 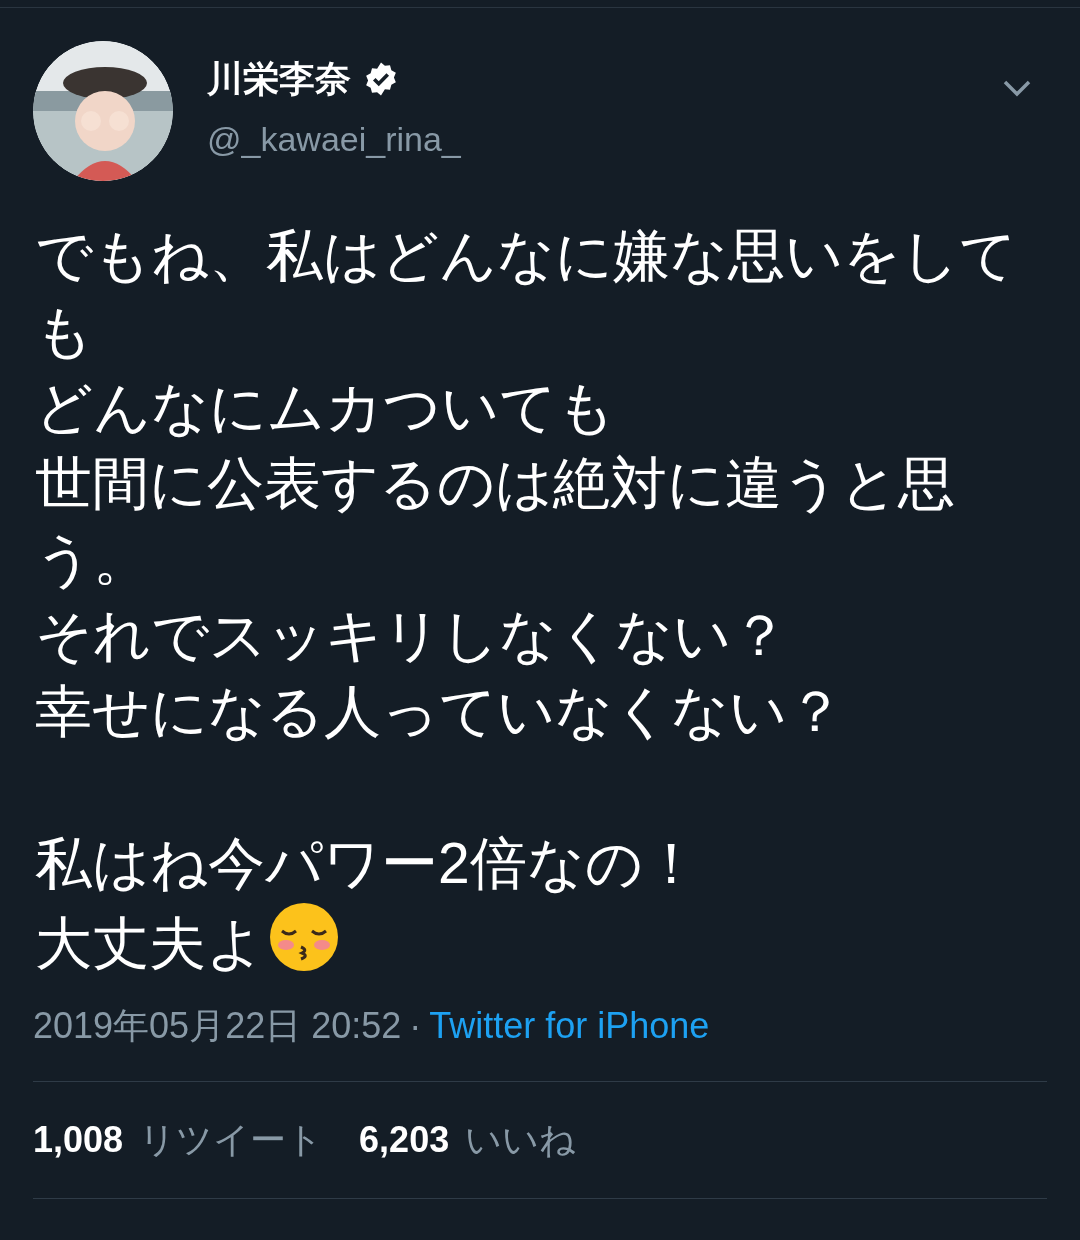 I want to click on stat-count: 6,203, so click(x=404, y=1140).